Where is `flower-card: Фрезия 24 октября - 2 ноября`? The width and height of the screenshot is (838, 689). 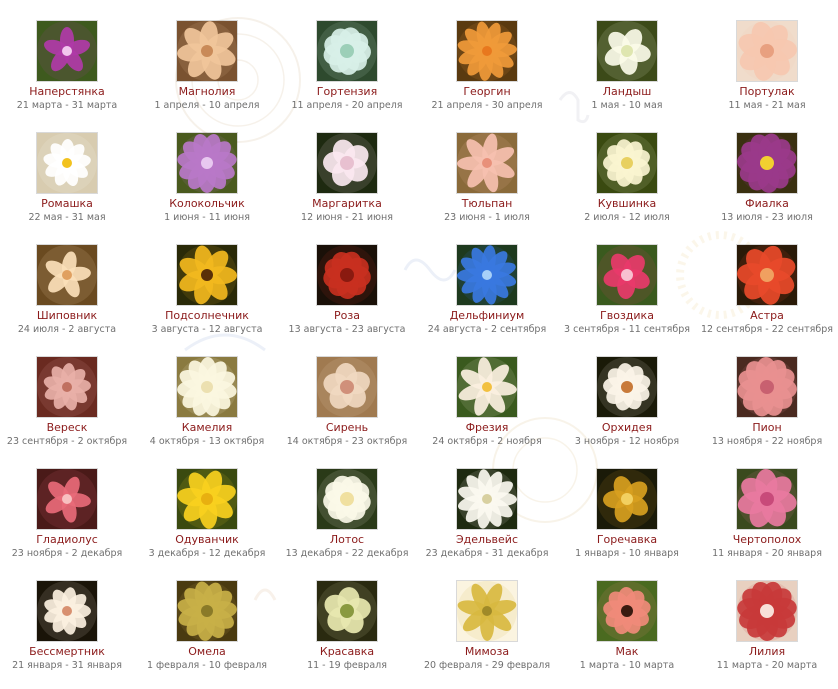 flower-card: Фрезия 24 октября - 2 ноября is located at coordinates (487, 402).